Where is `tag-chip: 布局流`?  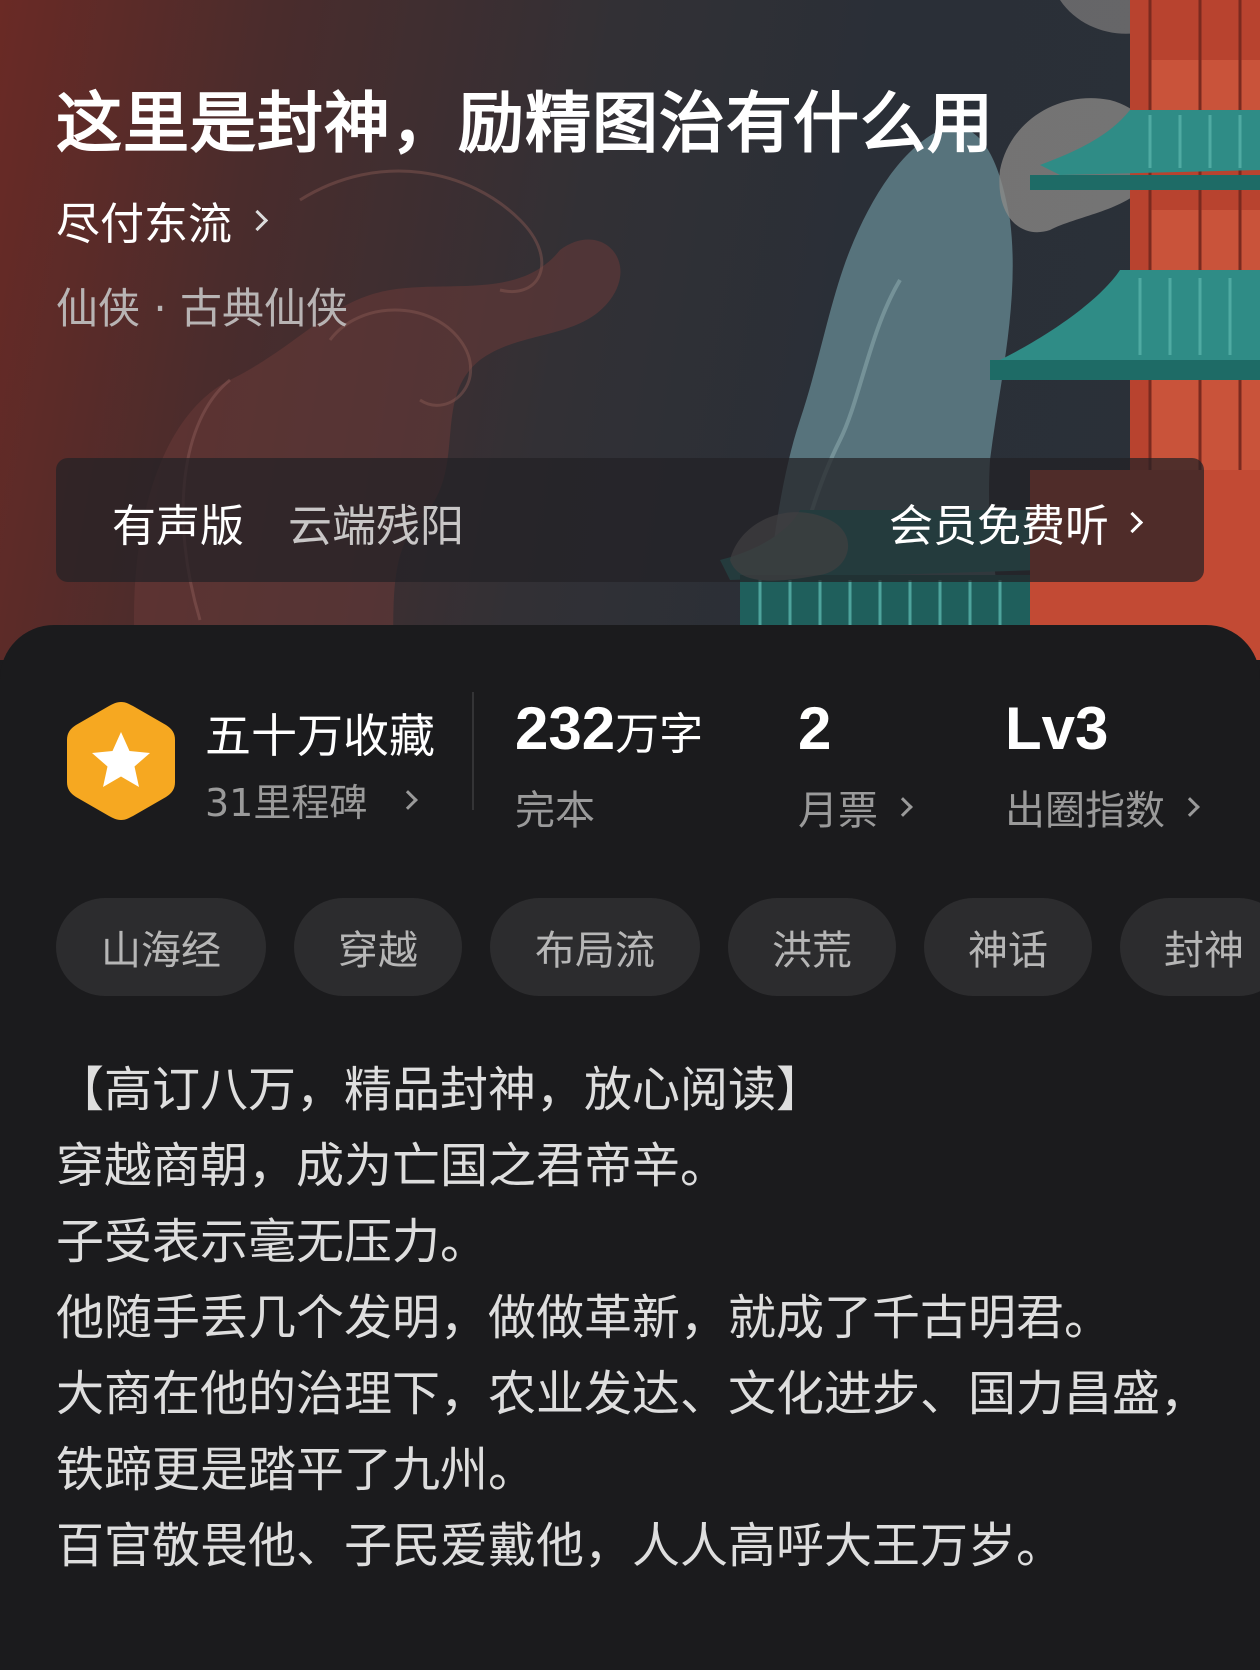
tag-chip: 布局流 is located at coordinates (595, 947).